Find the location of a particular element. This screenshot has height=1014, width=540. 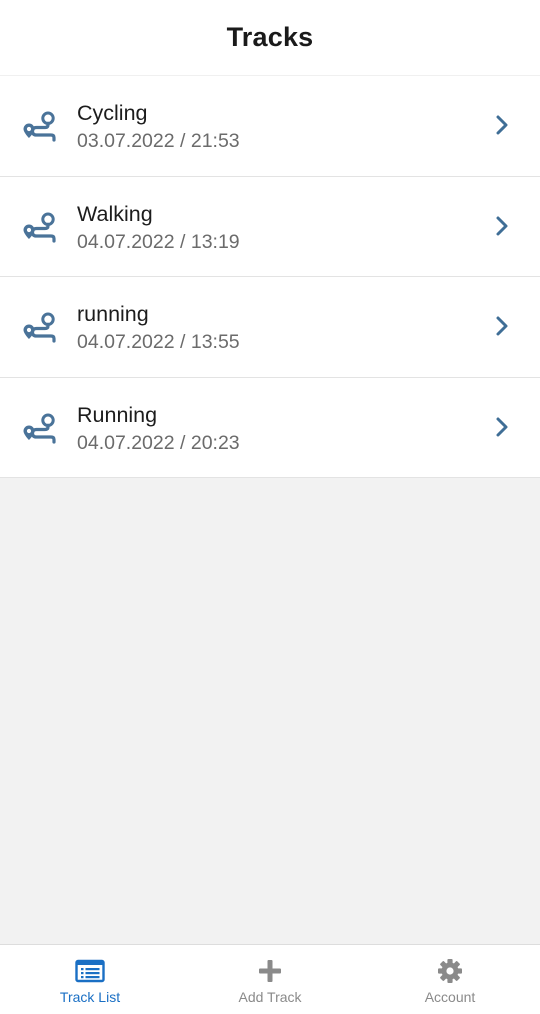

page-title: Tracks is located at coordinates (270, 37).